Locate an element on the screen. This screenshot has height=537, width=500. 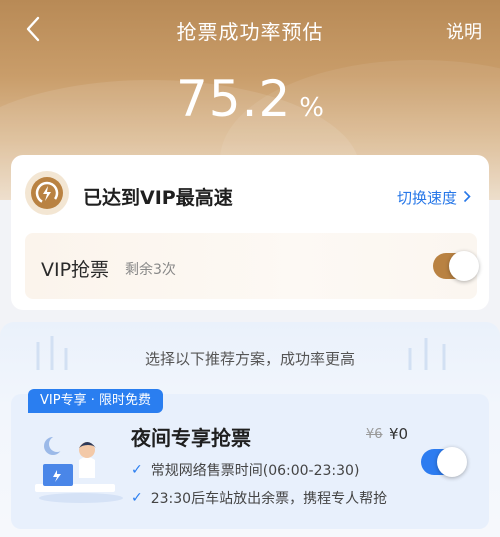
feature-item: ✓ 23:30后车站放出余票，携程专人帮抢 is located at coordinates (259, 498).